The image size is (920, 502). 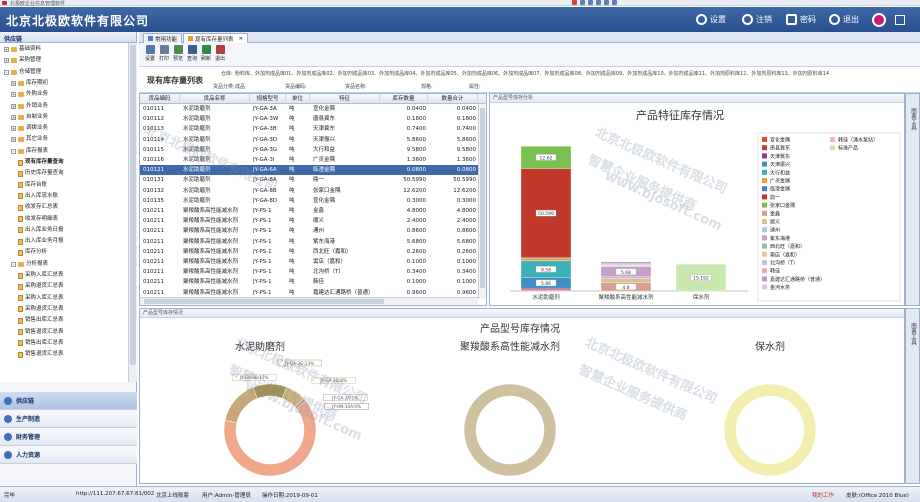 What do you see at coordinates (309, 242) in the screenshot?
I see `table-row: 010211 聚羧酸系高性能减水剂 JY-PS-1 吨 紫东海港 5.6800 5.6800` at bounding box center [309, 242].